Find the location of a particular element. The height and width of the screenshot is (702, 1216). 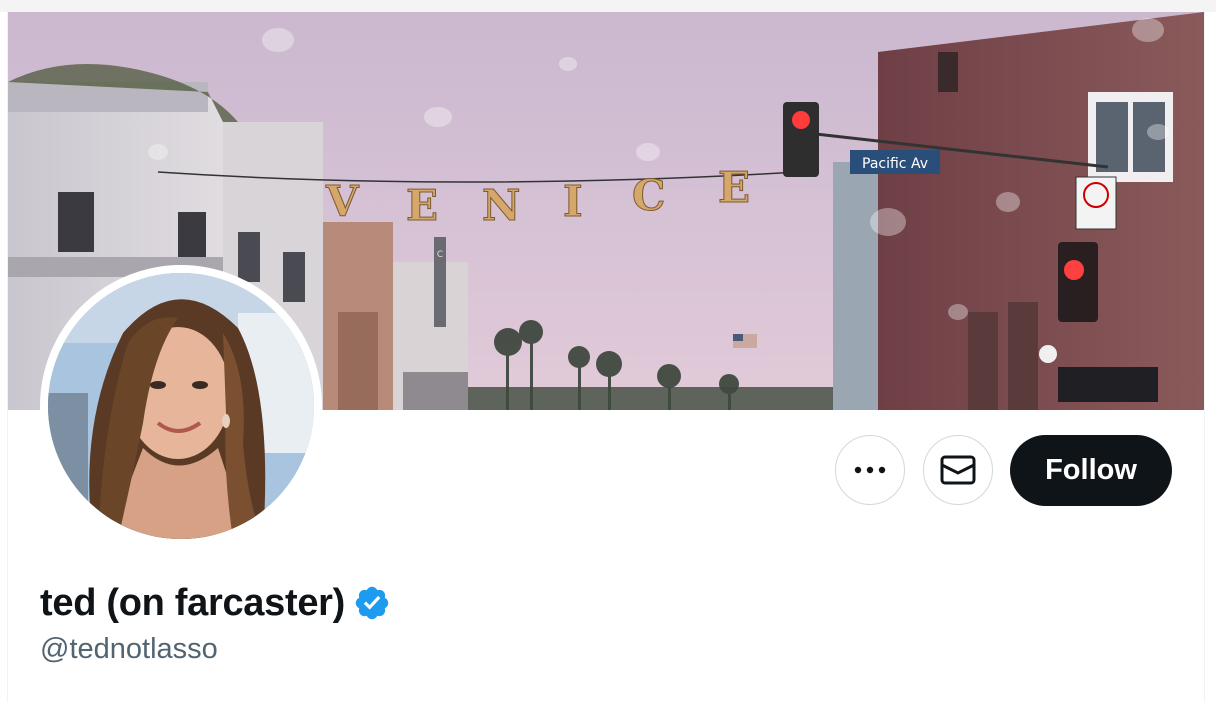

sign-letter-e2: E is located at coordinates (734, 187).